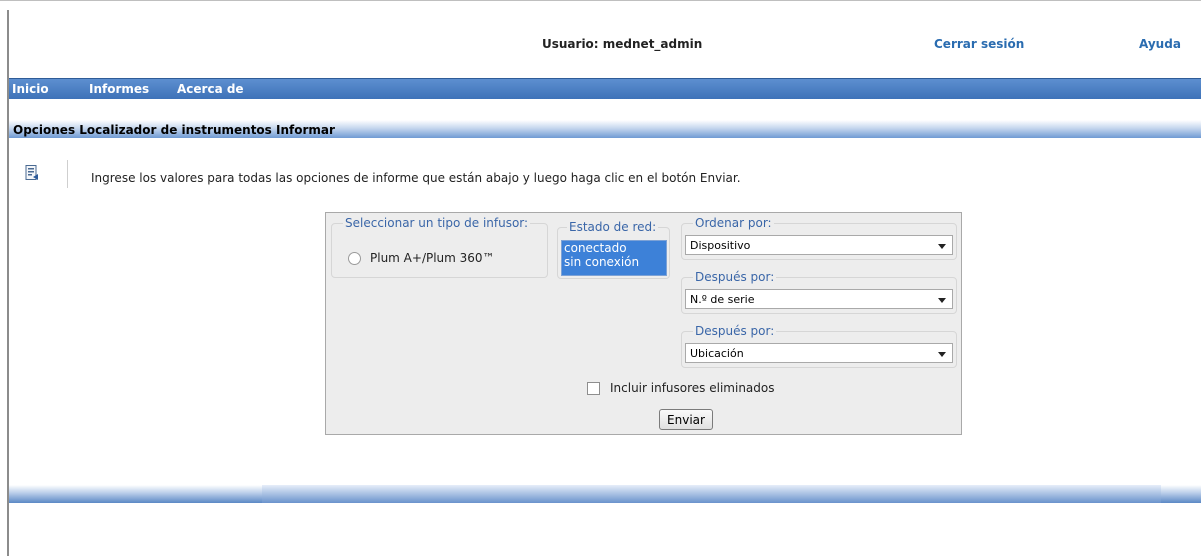 The height and width of the screenshot is (556, 1201). I want to click on footer-bar, so click(605, 494).